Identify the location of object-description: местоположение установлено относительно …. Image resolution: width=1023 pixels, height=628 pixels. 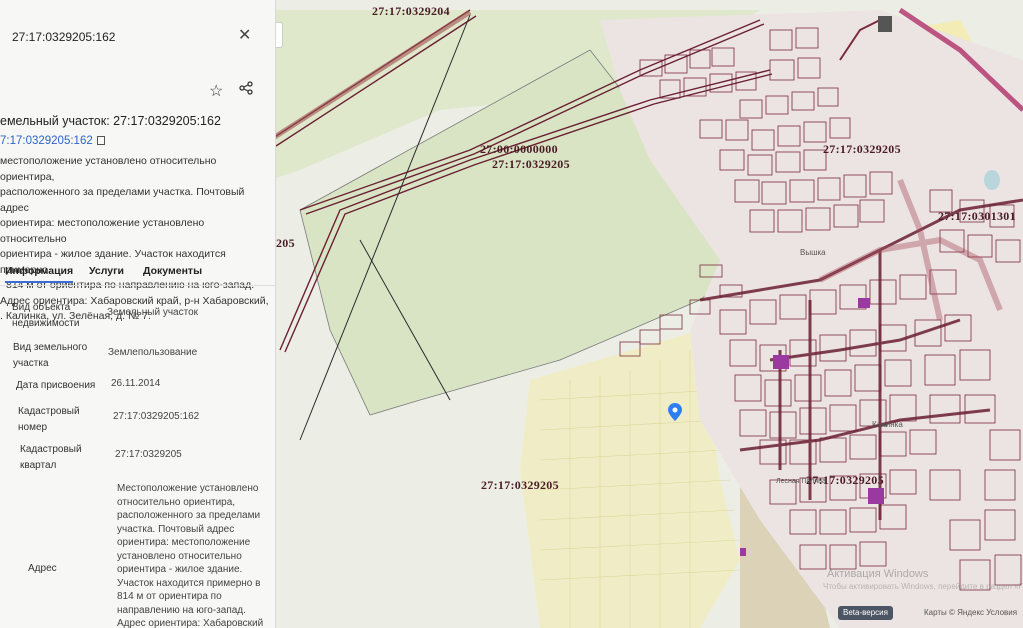
(135, 239).